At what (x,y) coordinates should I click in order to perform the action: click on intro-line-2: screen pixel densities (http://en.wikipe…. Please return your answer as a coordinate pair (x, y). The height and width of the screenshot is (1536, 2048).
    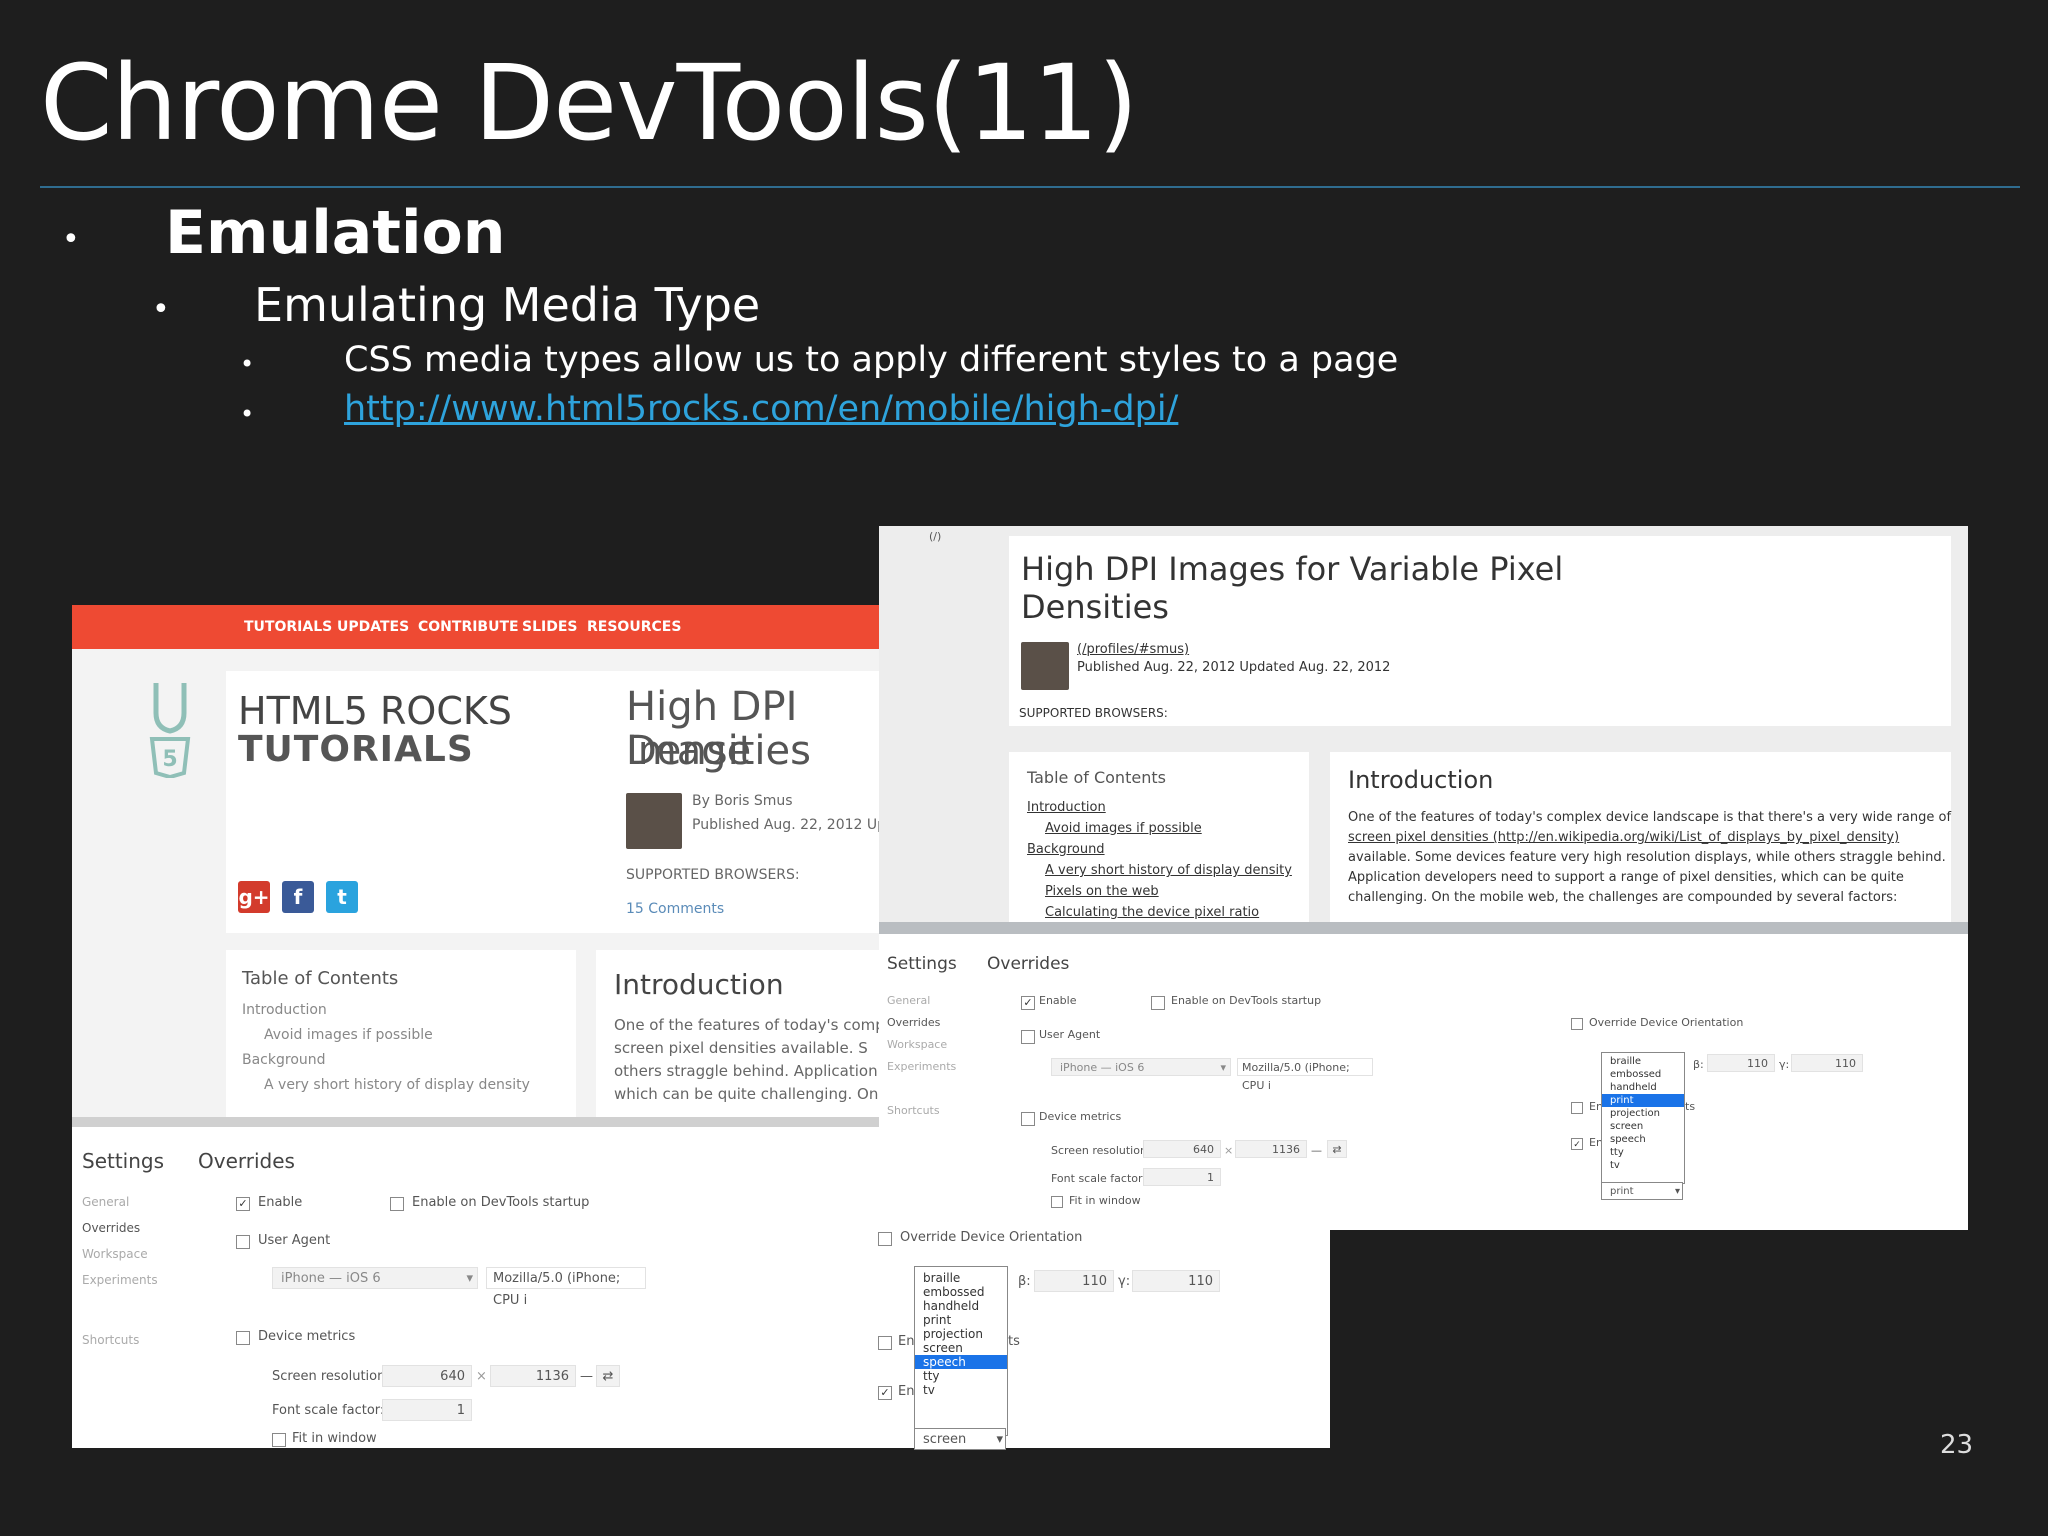
    Looking at the image, I should click on (1623, 837).